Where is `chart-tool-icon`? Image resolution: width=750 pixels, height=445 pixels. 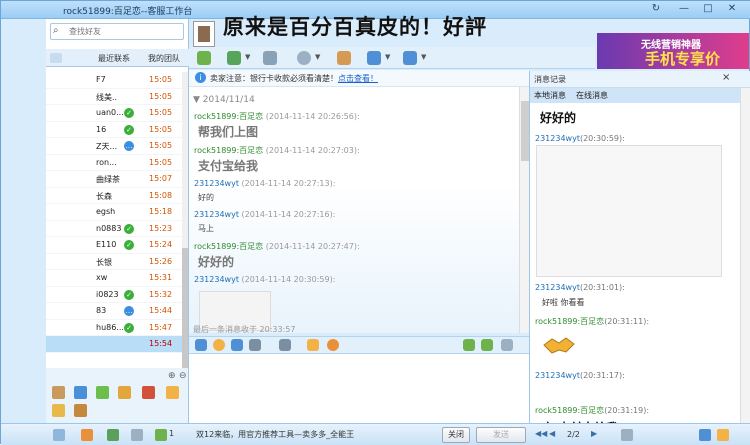 chart-tool-icon is located at coordinates (102, 392).